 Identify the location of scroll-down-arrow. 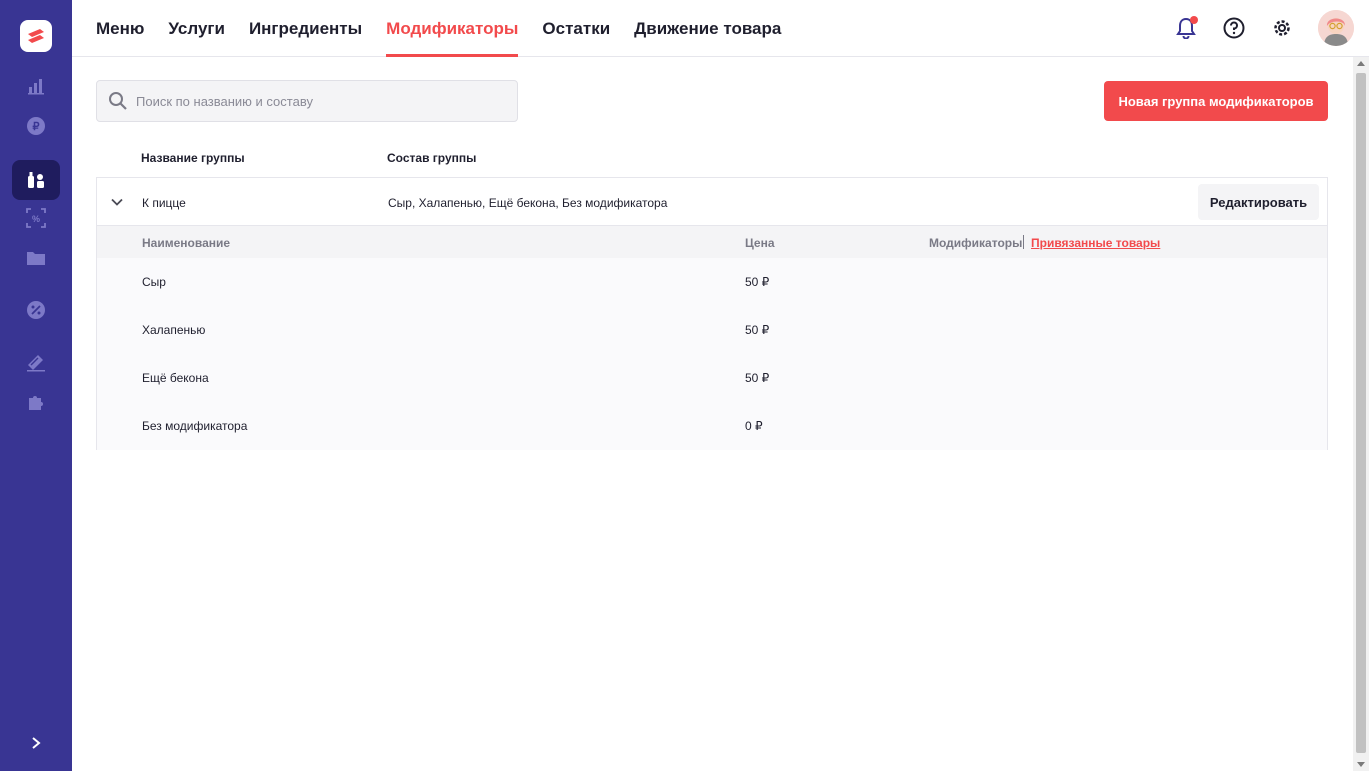
(1361, 764).